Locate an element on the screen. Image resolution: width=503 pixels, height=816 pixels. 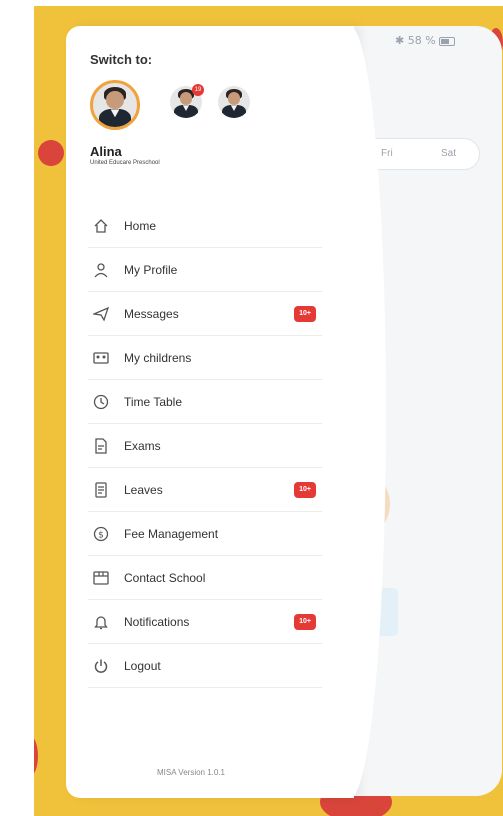
dollar-icon: $ is located at coordinates (101, 534).